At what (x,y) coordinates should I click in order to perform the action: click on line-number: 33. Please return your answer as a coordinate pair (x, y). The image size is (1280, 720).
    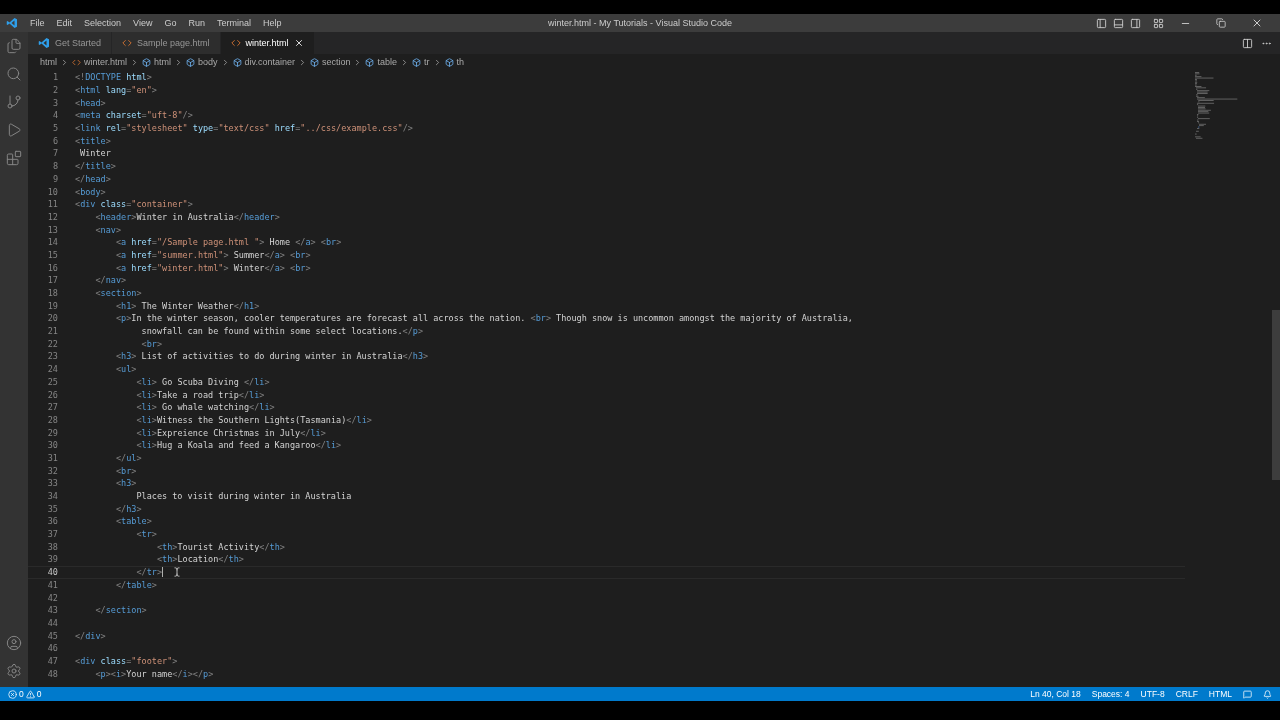
    Looking at the image, I should click on (52, 483).